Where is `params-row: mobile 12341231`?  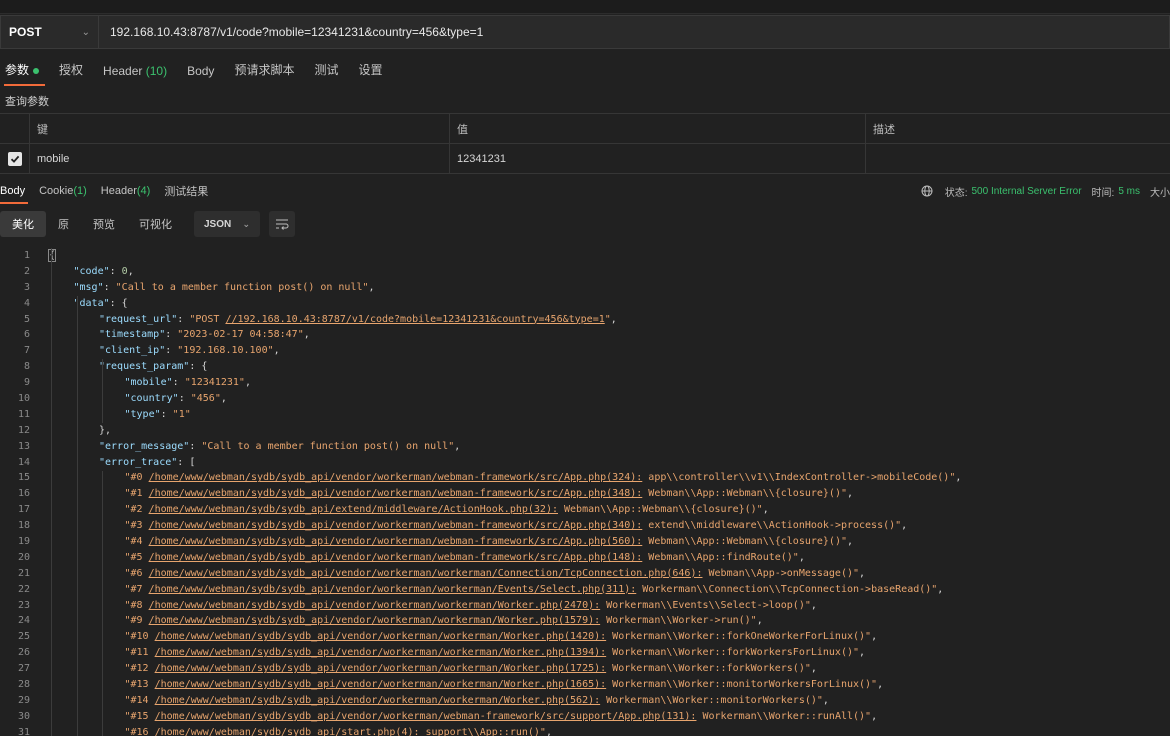 params-row: mobile 12341231 is located at coordinates (585, 159).